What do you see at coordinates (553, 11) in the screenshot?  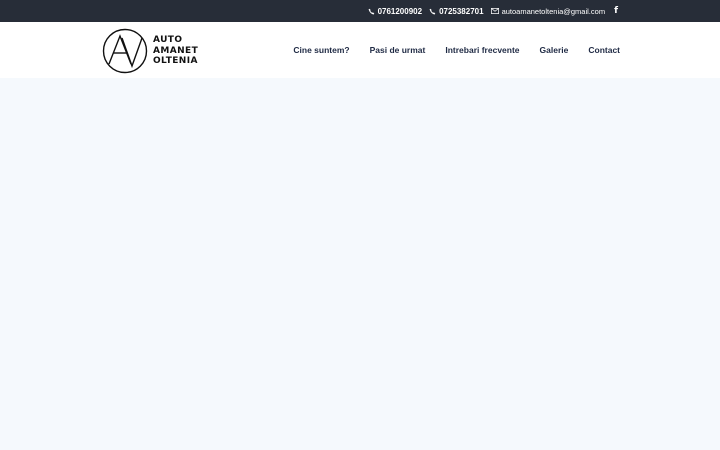 I see `email-address: autoamanetoltenia@gmail.com` at bounding box center [553, 11].